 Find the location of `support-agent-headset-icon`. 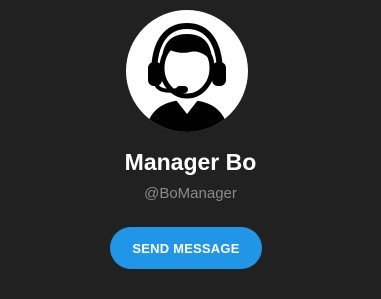

support-agent-headset-icon is located at coordinates (187, 77).